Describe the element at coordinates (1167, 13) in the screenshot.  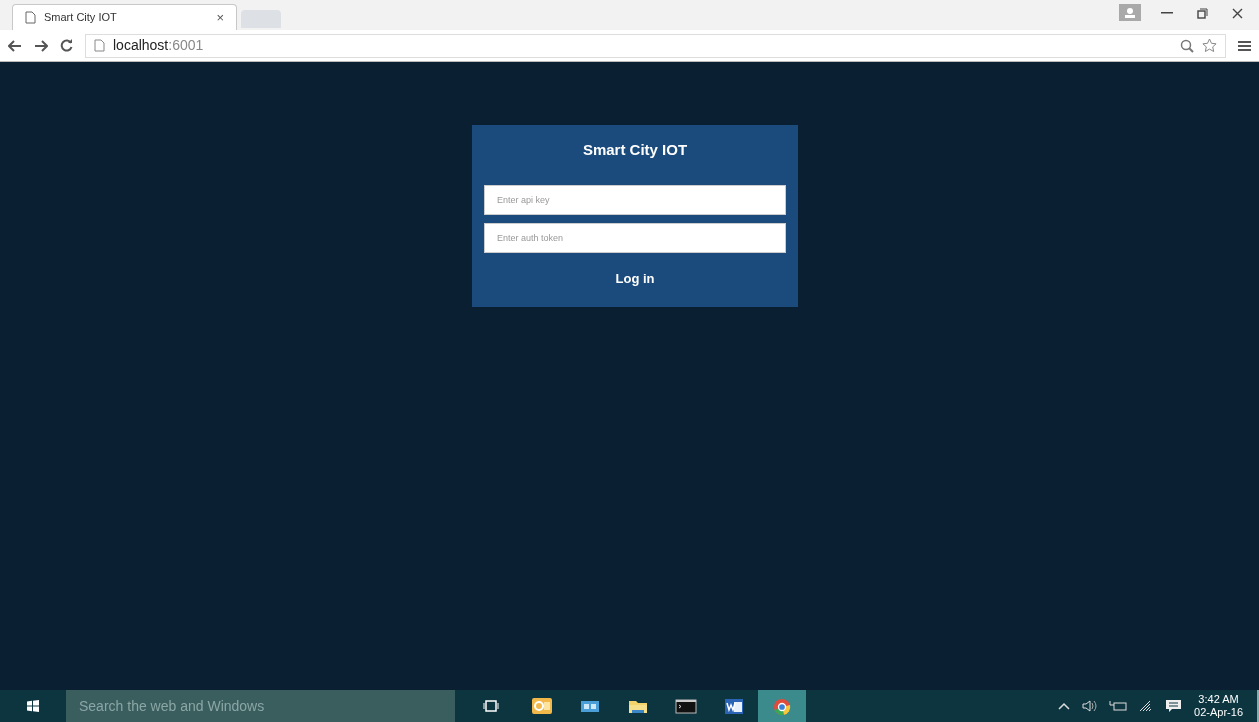
I see `minimize-icon` at that location.